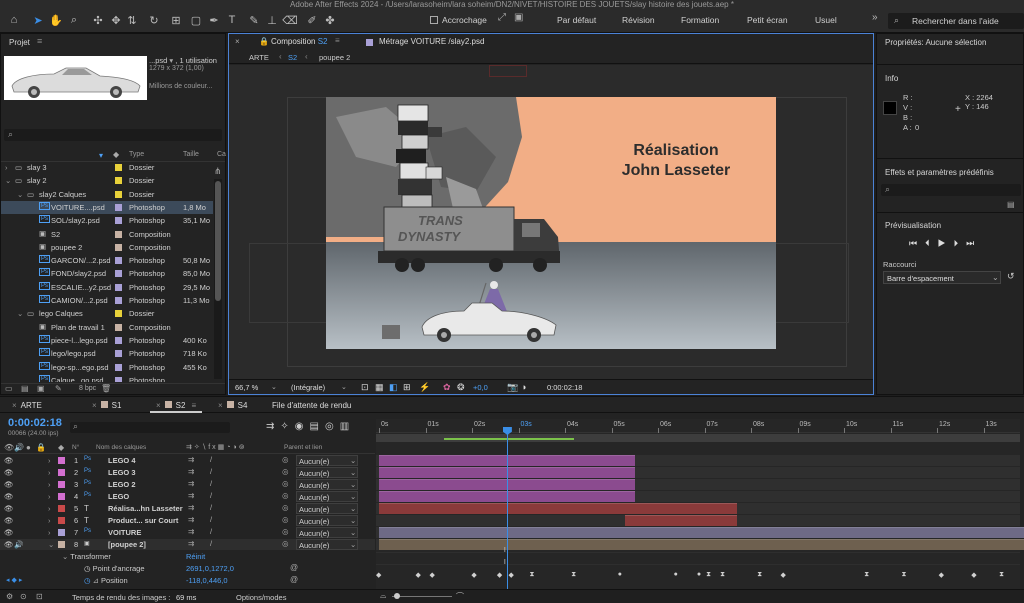 The height and width of the screenshot is (603, 1024). I want to click on tab-footage: Métrage VOITURE /slay2.psd, so click(431, 41).